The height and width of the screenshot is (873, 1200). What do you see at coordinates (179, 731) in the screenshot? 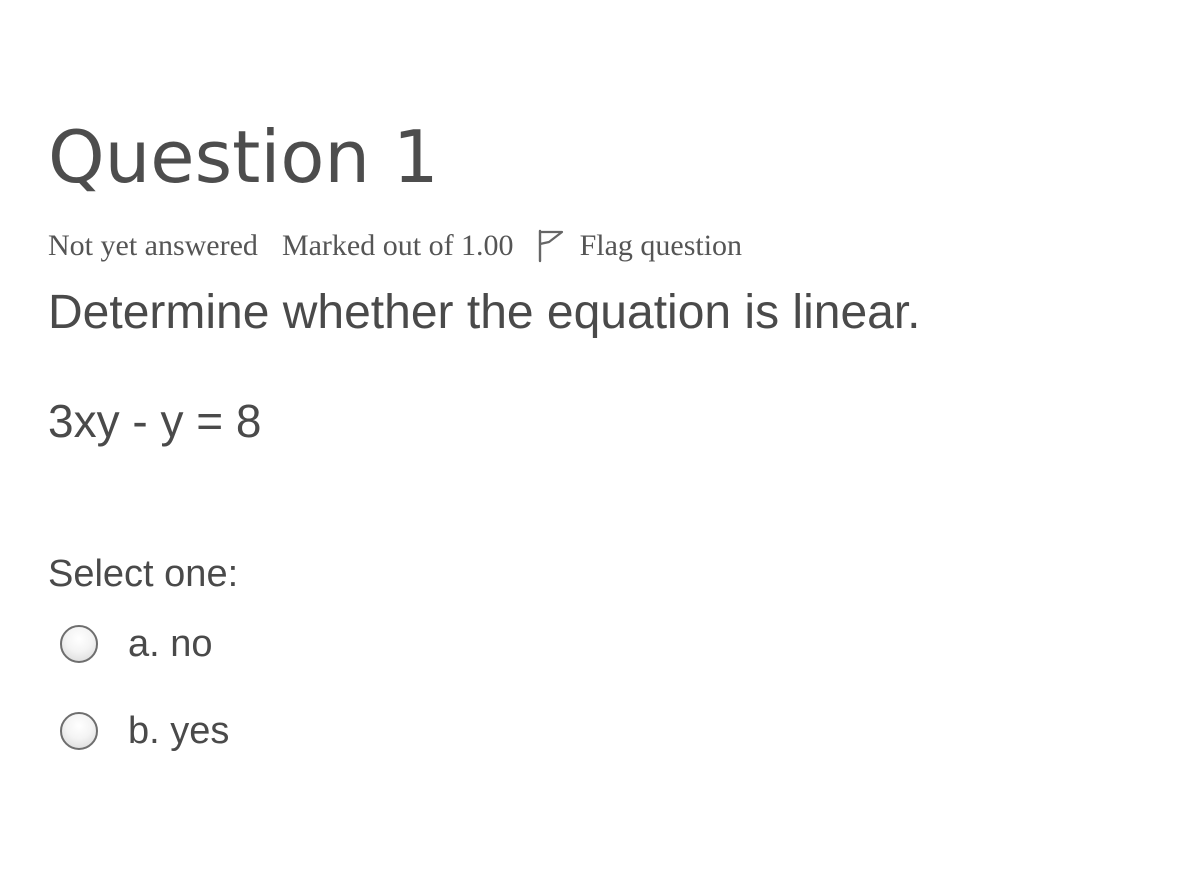
I see `answer-label-b: b. yes` at bounding box center [179, 731].